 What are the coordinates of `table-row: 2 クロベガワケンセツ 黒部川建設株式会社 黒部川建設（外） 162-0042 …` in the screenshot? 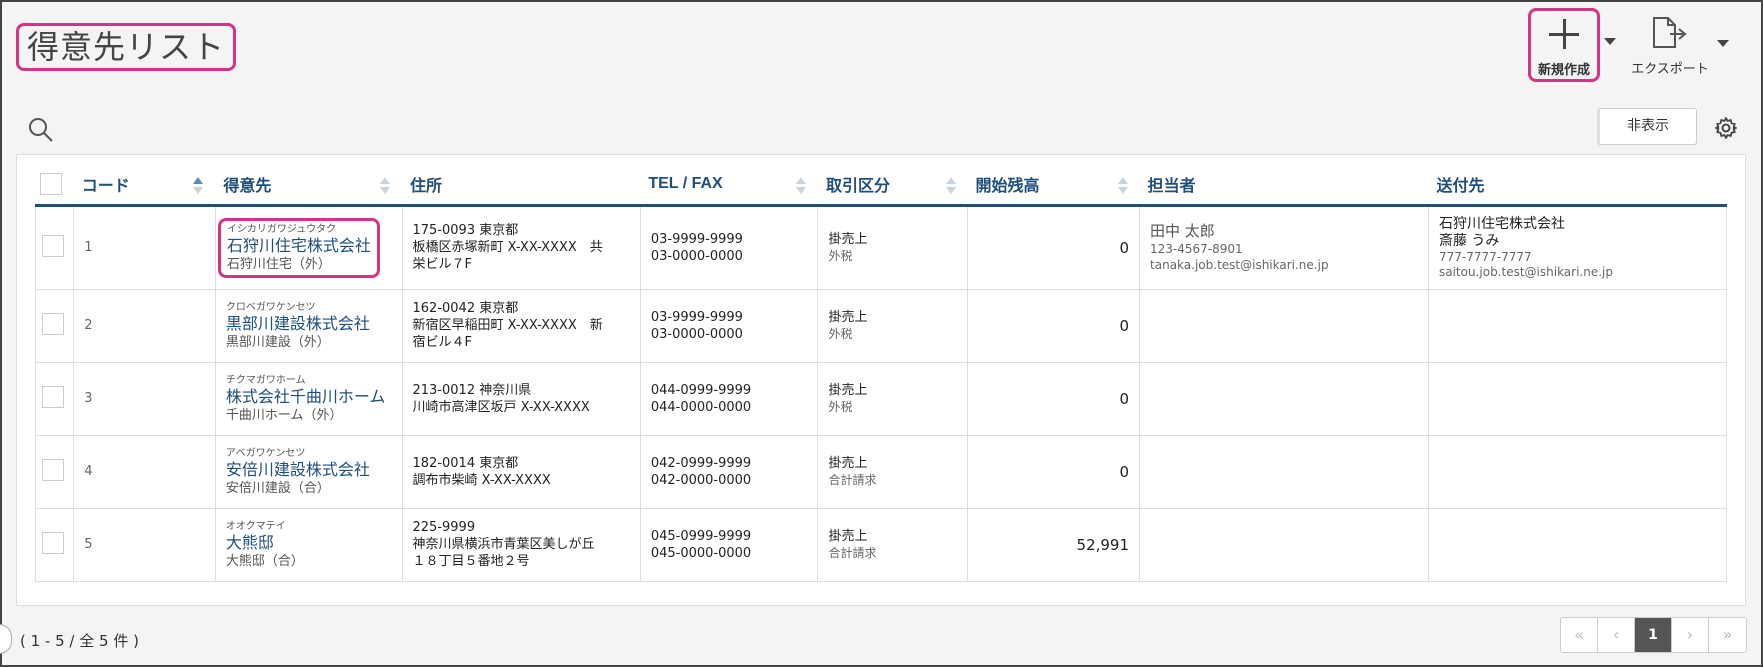 It's located at (881, 325).